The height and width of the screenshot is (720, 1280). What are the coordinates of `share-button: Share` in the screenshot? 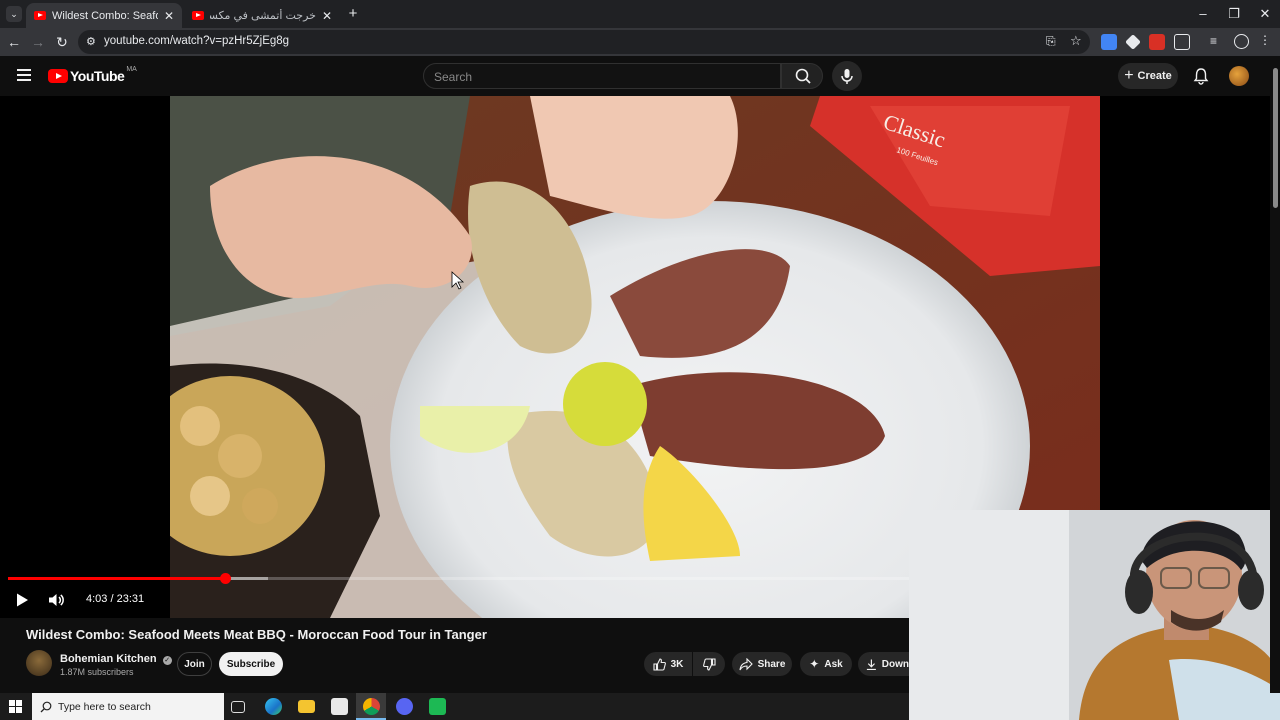 It's located at (762, 664).